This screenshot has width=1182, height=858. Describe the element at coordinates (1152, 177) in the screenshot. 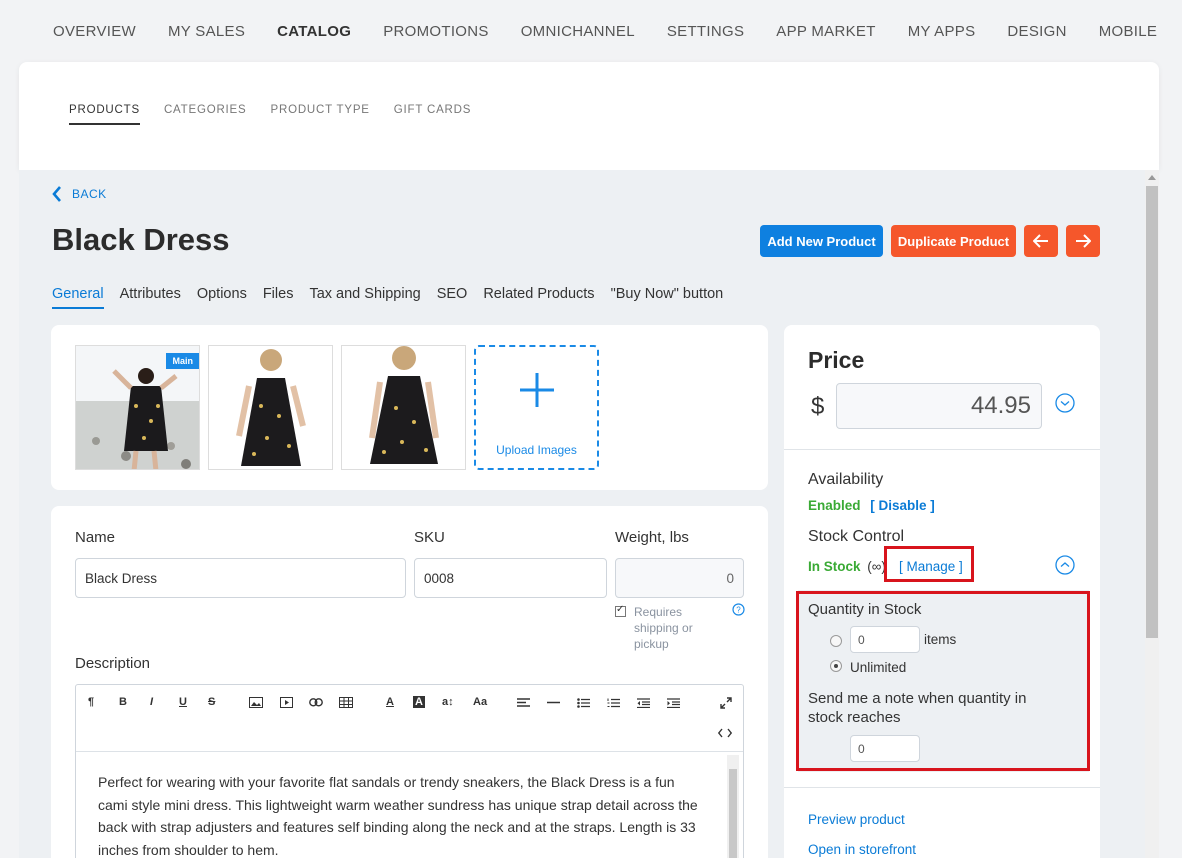

I see `scroll-up-arrow-icon` at that location.